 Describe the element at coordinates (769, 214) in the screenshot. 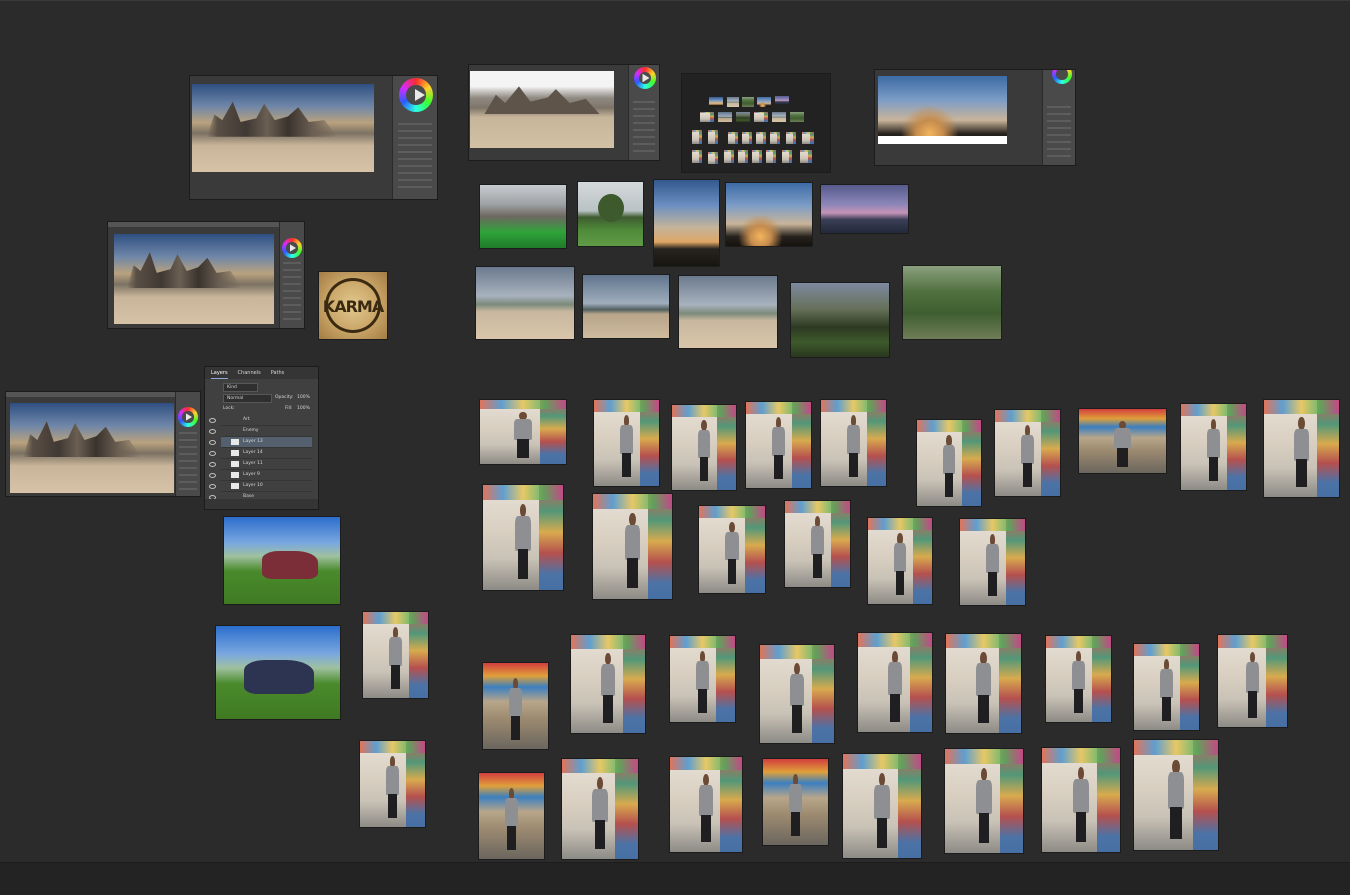

I see `photo-sunset-sky` at that location.